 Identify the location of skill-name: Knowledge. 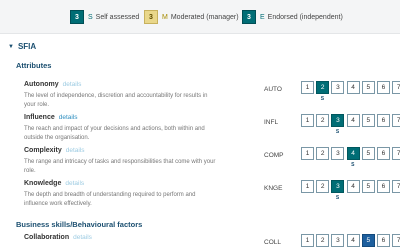
(43, 183).